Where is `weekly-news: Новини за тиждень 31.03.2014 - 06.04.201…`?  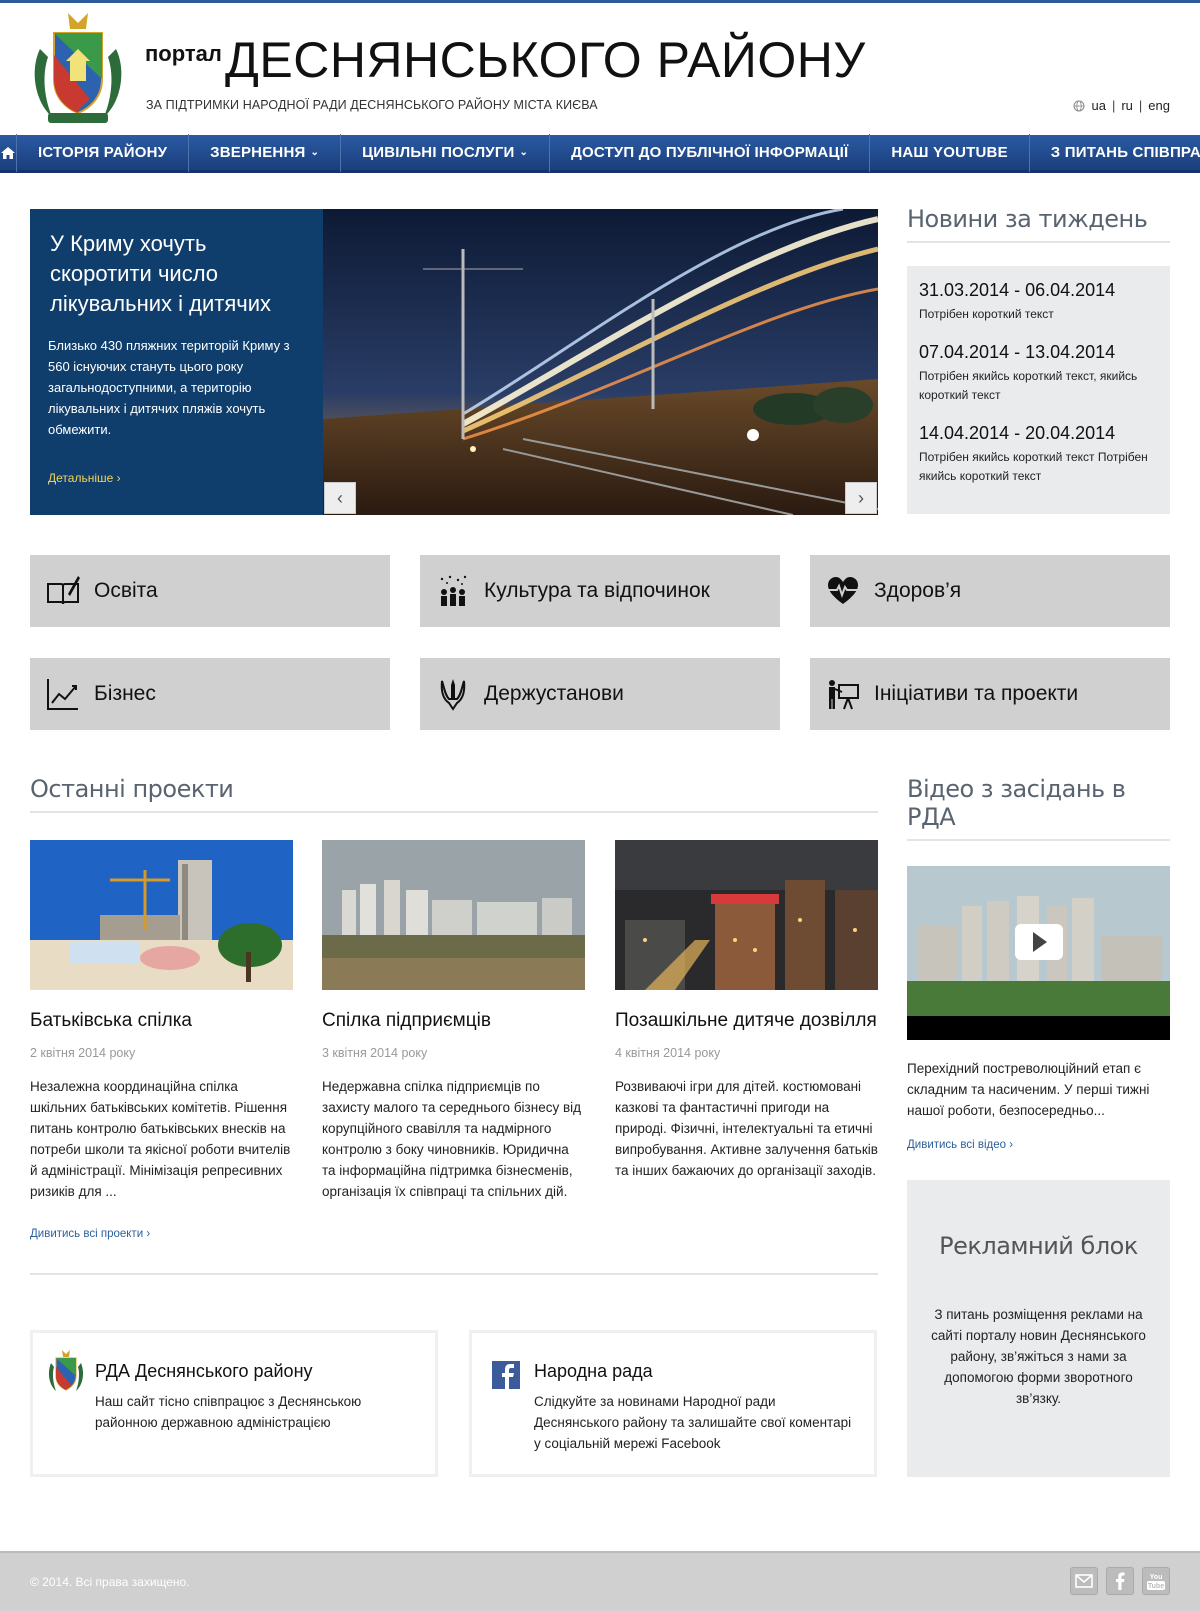 weekly-news: Новини за тиждень 31.03.2014 - 06.04.201… is located at coordinates (1038, 359).